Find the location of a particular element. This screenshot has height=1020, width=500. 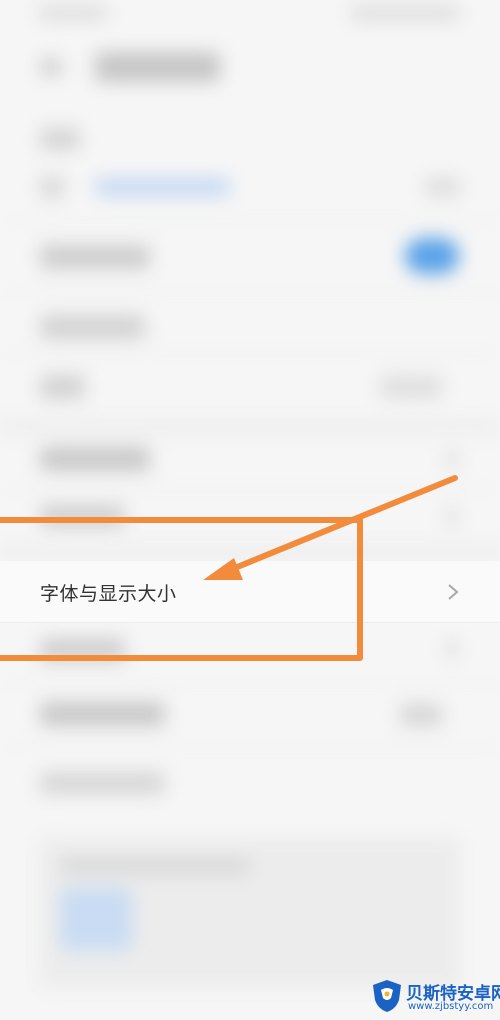

watermark-url: www.zjbstyy.com is located at coordinates (451, 1006).